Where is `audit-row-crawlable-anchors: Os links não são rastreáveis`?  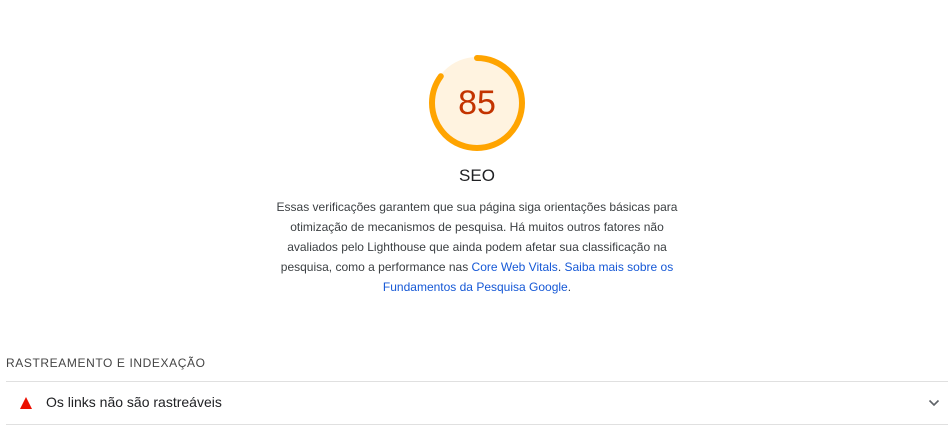
audit-row-crawlable-anchors: Os links não são rastreáveis is located at coordinates (477, 403).